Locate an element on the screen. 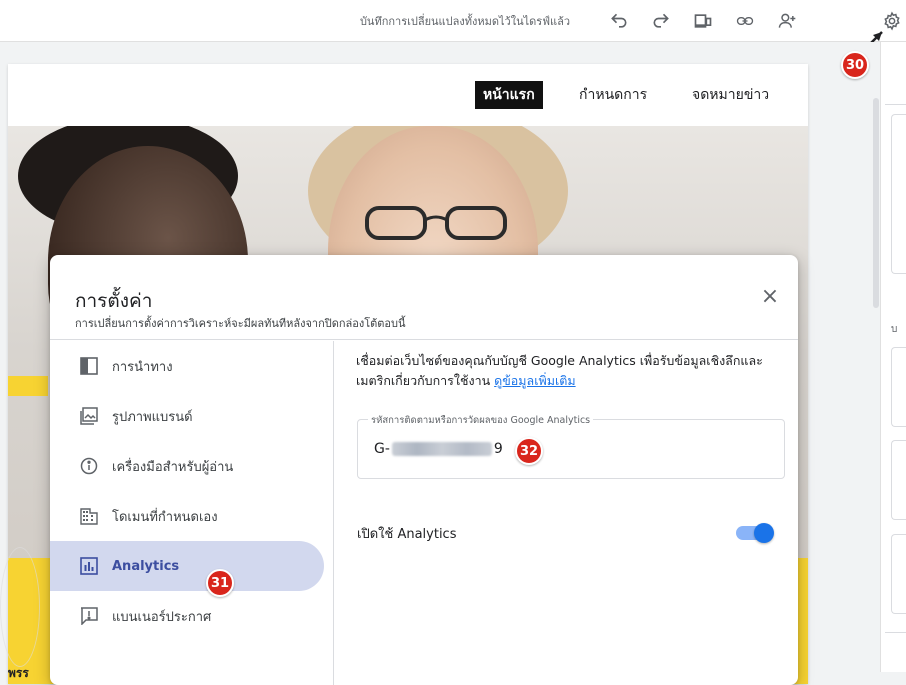  sidebar-item-label: การนำทาง is located at coordinates (142, 367).